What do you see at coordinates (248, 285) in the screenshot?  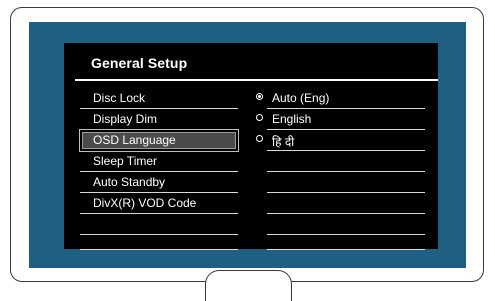 I see `tv-stand` at bounding box center [248, 285].